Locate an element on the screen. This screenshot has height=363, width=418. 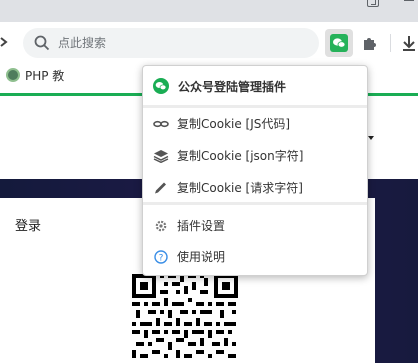
puzzle-icon is located at coordinates (370, 43).